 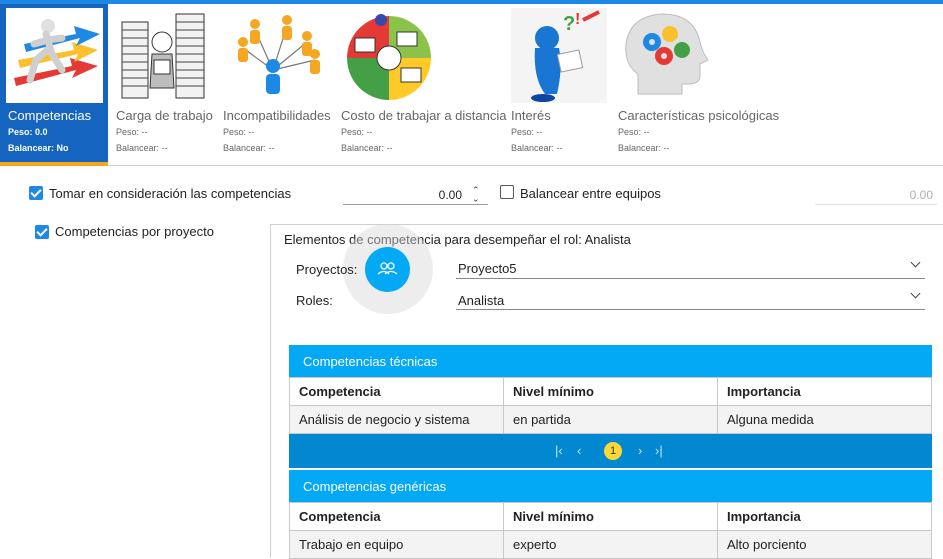 I want to click on tab-label: Interés, so click(x=531, y=115).